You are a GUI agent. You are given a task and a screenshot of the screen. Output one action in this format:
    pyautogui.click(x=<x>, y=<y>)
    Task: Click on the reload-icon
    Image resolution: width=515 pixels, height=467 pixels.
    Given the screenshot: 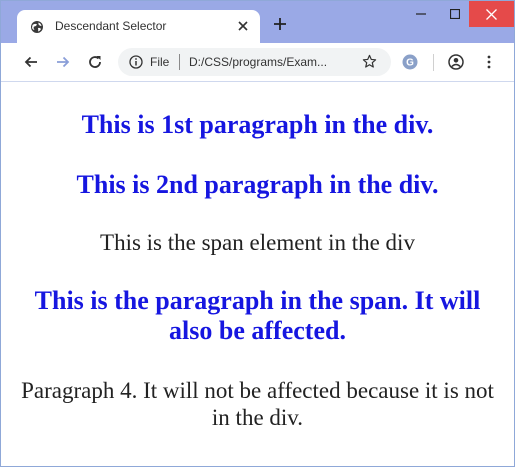 What is the action you would take?
    pyautogui.click(x=95, y=62)
    